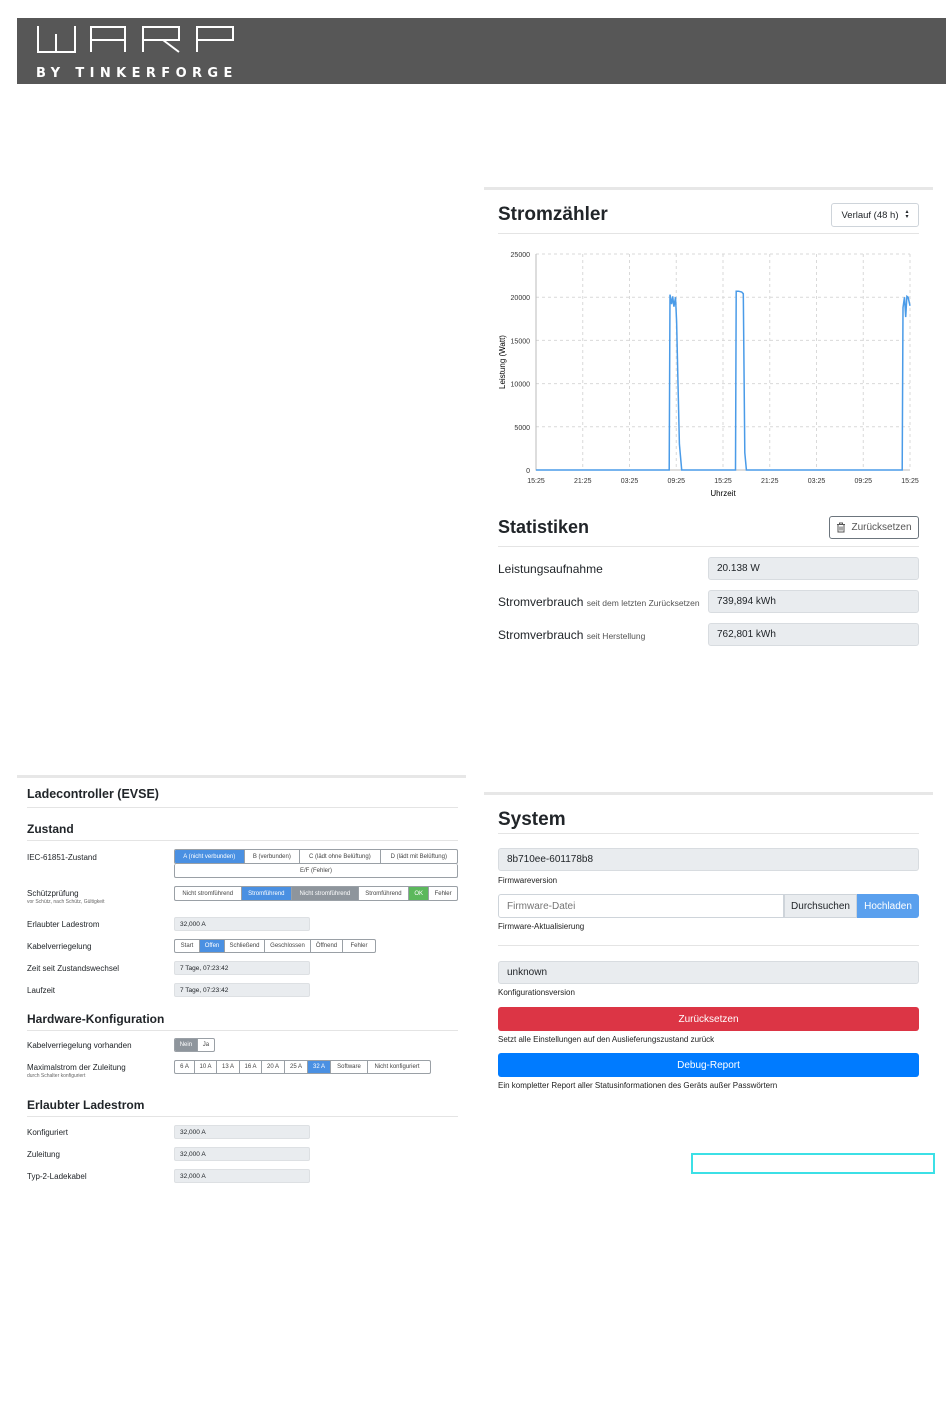  I want to click on zustand-title: Zustand, so click(50, 829).